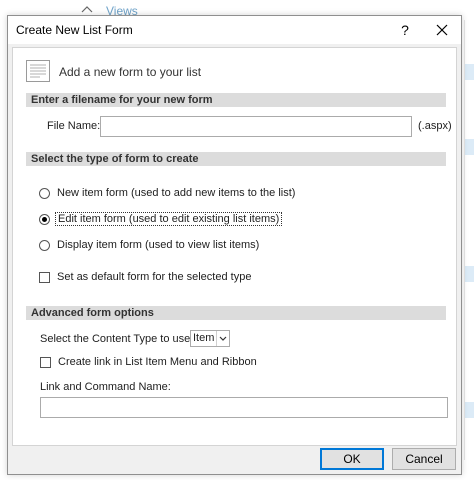  What do you see at coordinates (435, 126) in the screenshot?
I see `file-extension-label: (.aspx)` at bounding box center [435, 126].